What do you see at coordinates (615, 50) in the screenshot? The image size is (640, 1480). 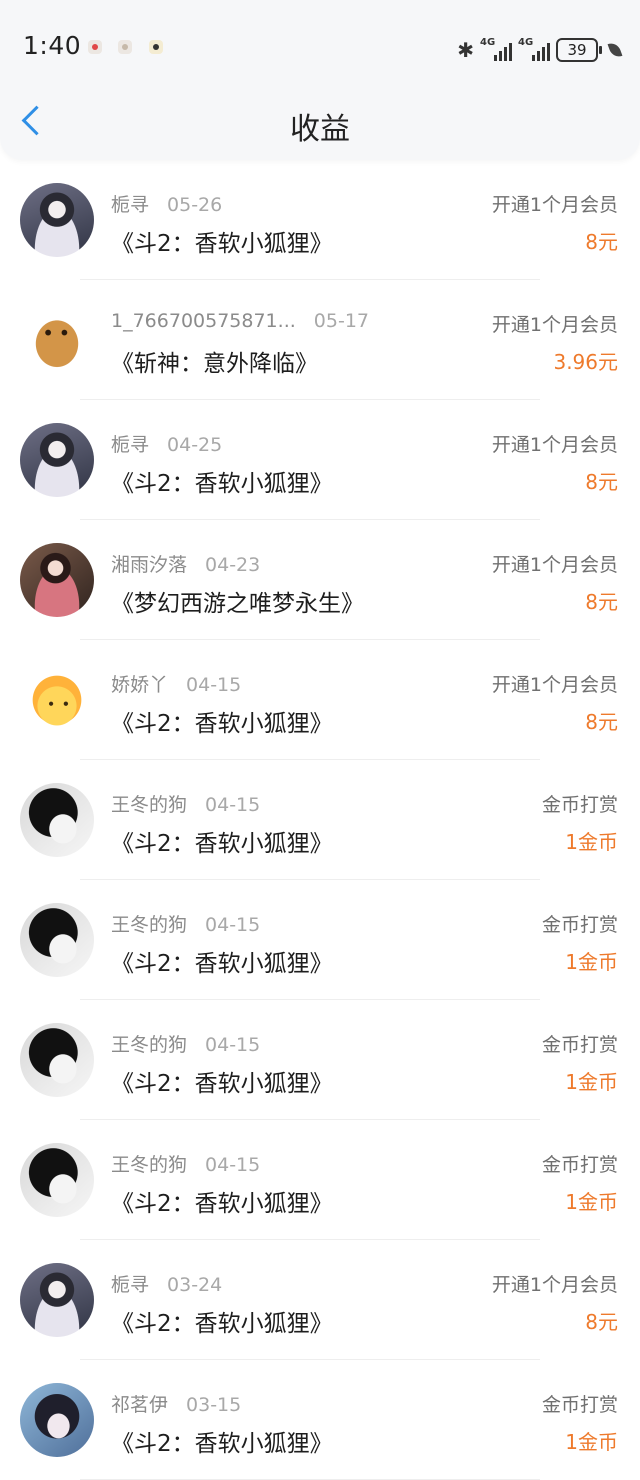 I see `power-saving-icon` at bounding box center [615, 50].